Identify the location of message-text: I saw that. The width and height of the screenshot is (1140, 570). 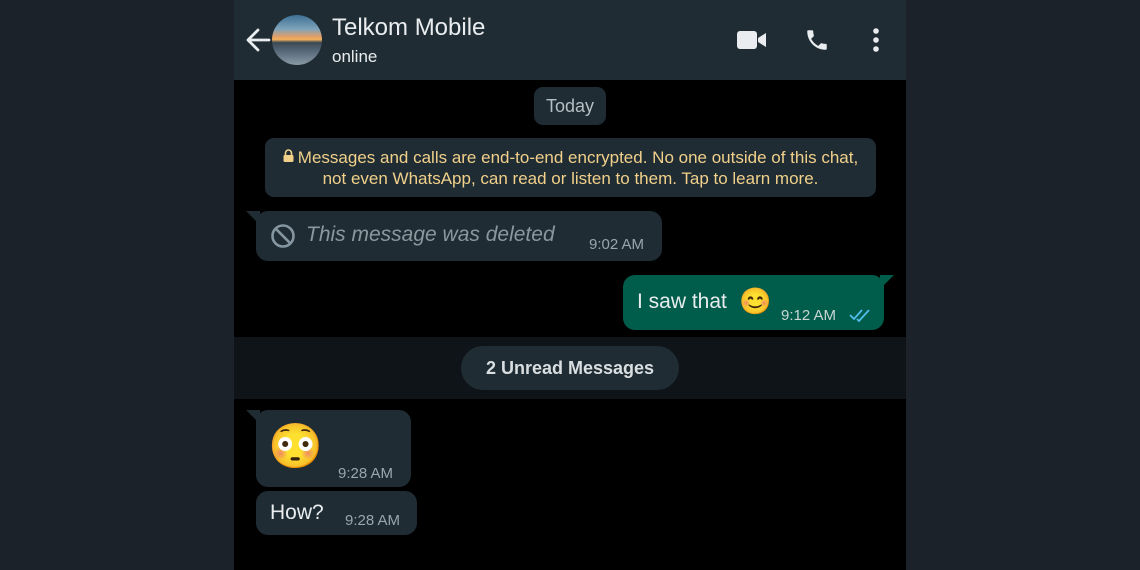
(682, 301).